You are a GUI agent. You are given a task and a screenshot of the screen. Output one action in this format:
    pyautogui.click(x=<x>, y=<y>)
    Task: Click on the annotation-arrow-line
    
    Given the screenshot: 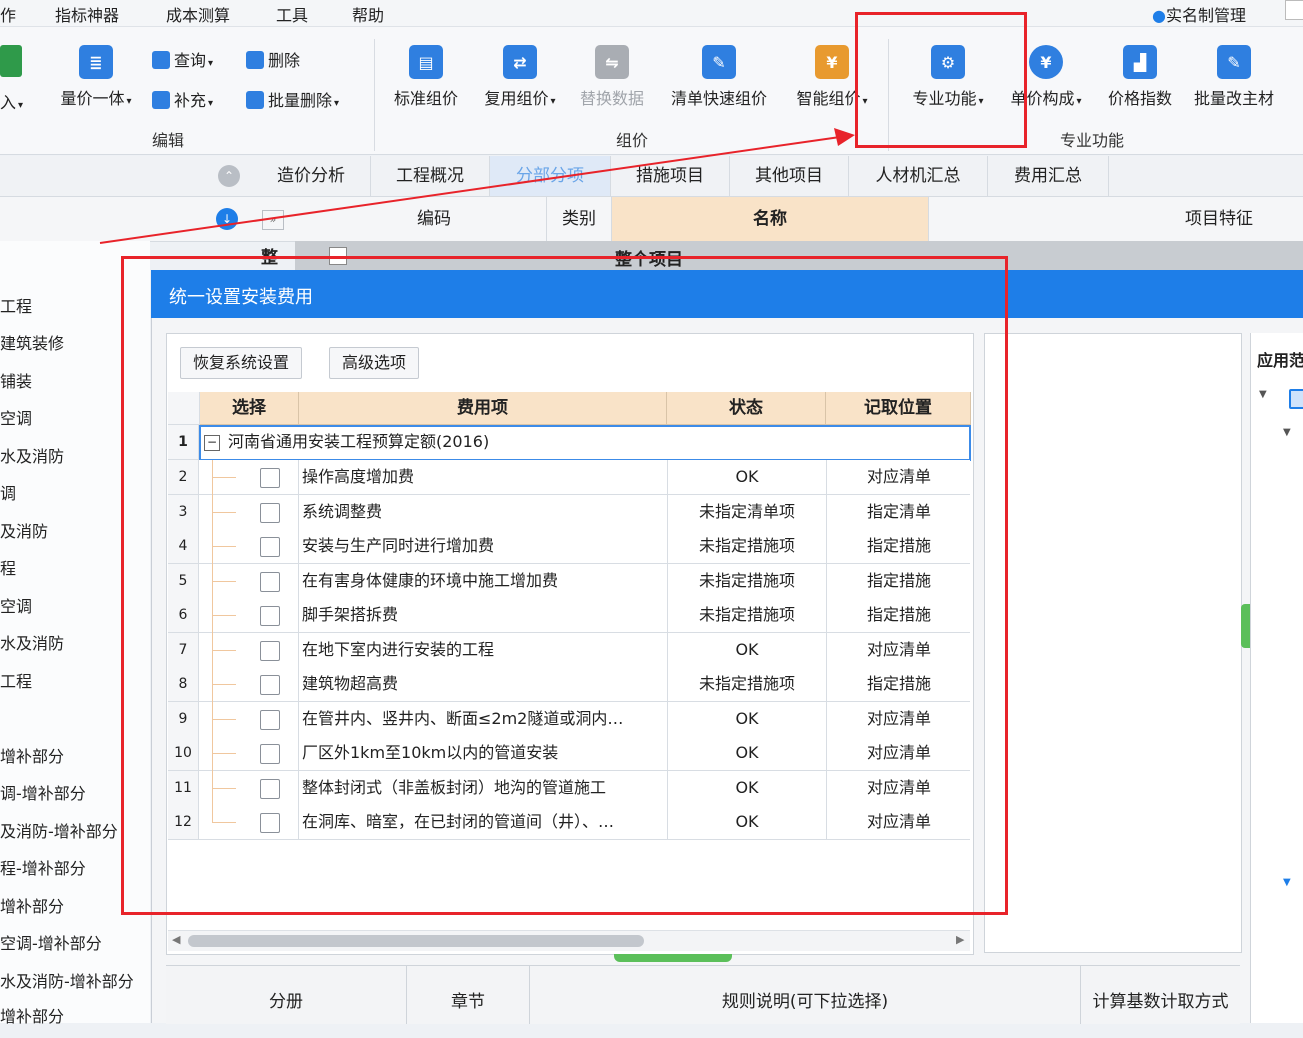 What is the action you would take?
    pyautogui.click(x=470, y=190)
    